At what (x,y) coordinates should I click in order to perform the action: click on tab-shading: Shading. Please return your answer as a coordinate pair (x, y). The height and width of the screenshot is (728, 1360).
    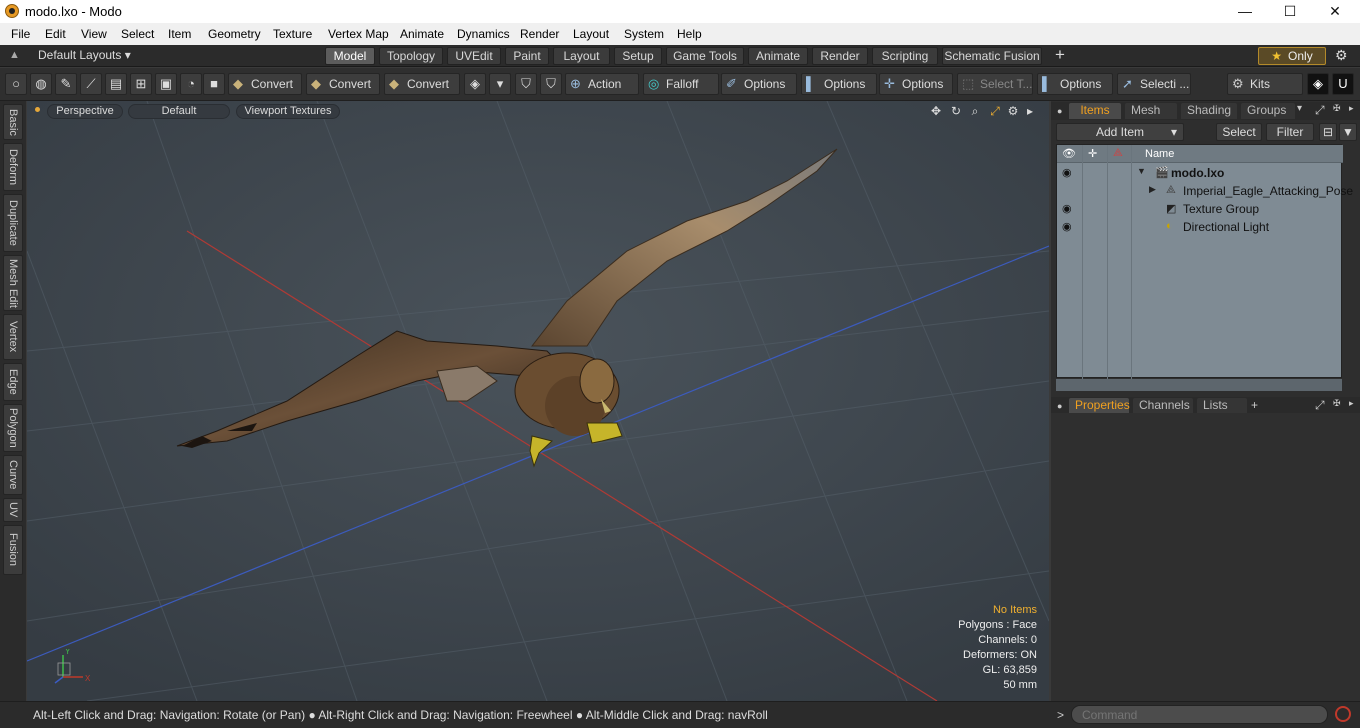
    Looking at the image, I should click on (1209, 111).